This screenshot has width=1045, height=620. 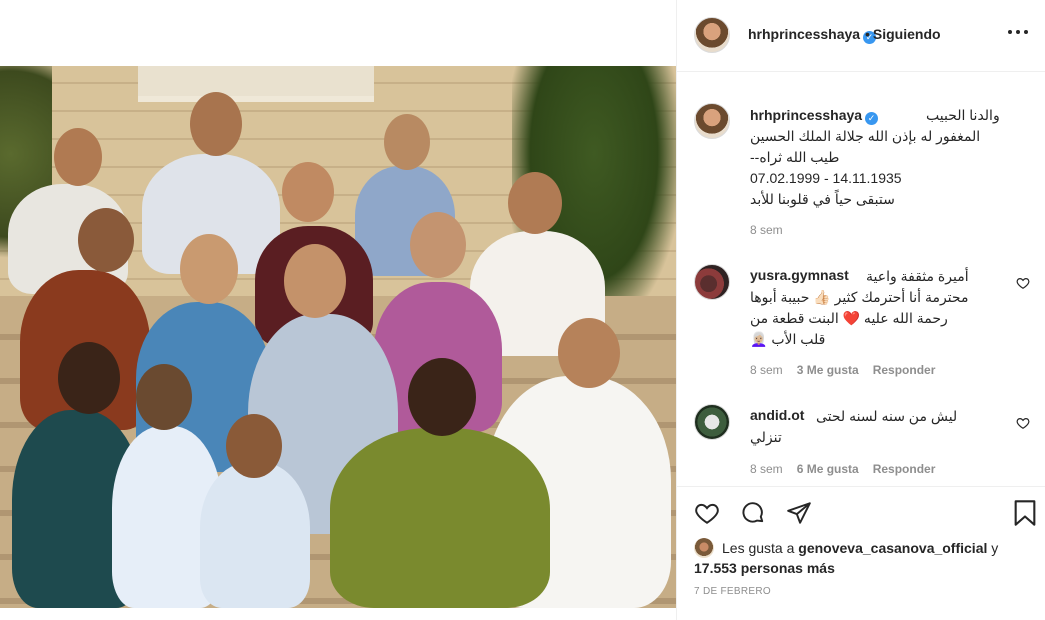 What do you see at coordinates (1025, 513) in the screenshot?
I see `bookmark-icon` at bounding box center [1025, 513].